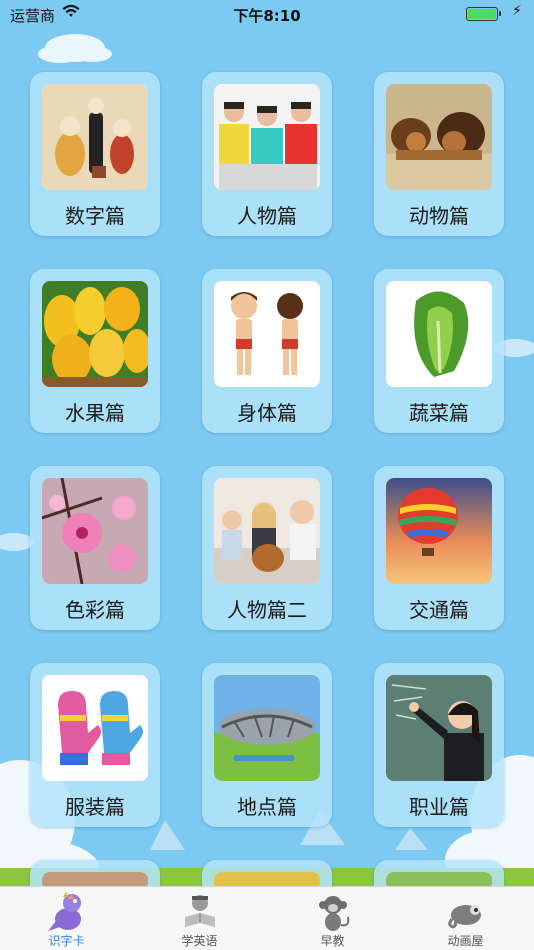 The height and width of the screenshot is (950, 534). Describe the element at coordinates (439, 216) in the screenshot. I see `card-label: 动物篇` at that location.